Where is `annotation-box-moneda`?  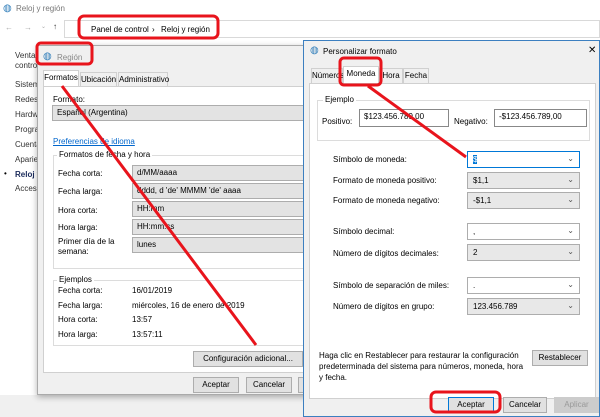
annotation-box-moneda is located at coordinates (360, 71).